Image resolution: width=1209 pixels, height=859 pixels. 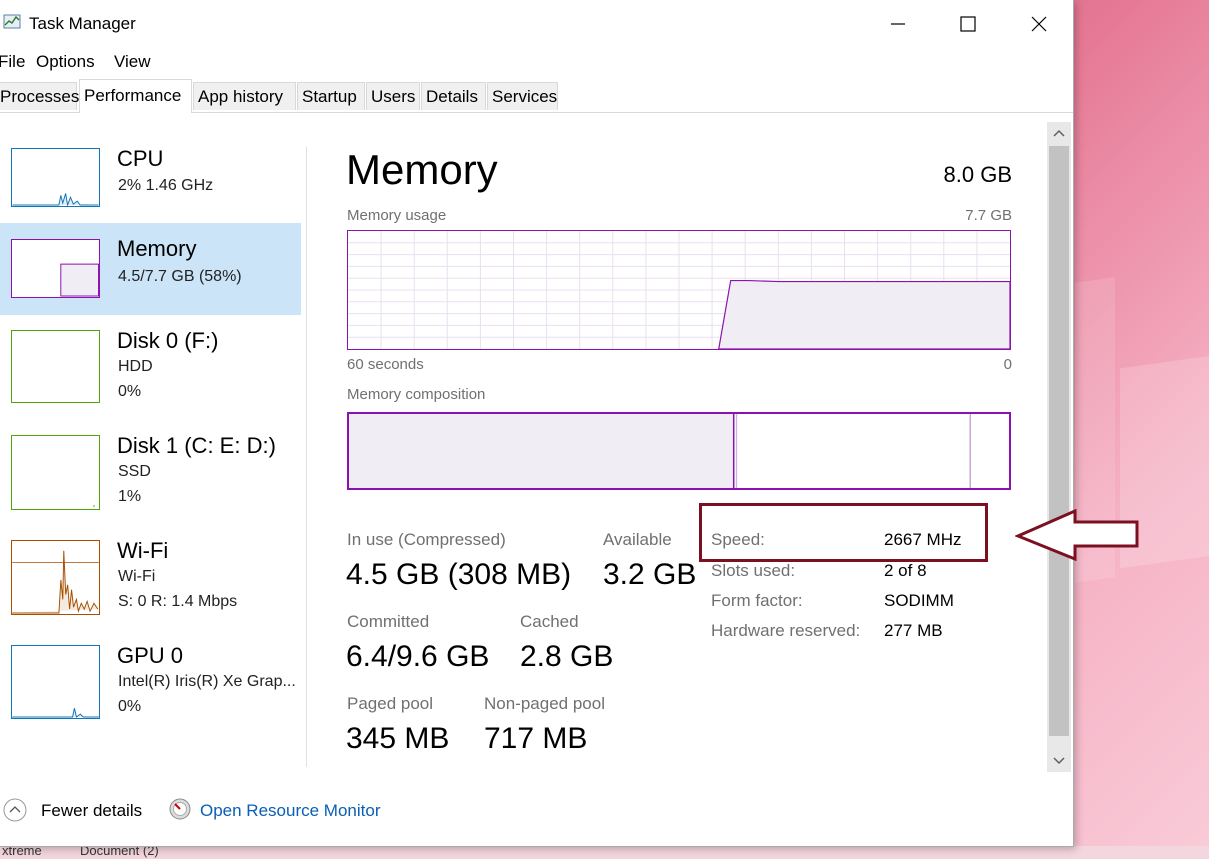 I want to click on menu-view: View, so click(x=132, y=62).